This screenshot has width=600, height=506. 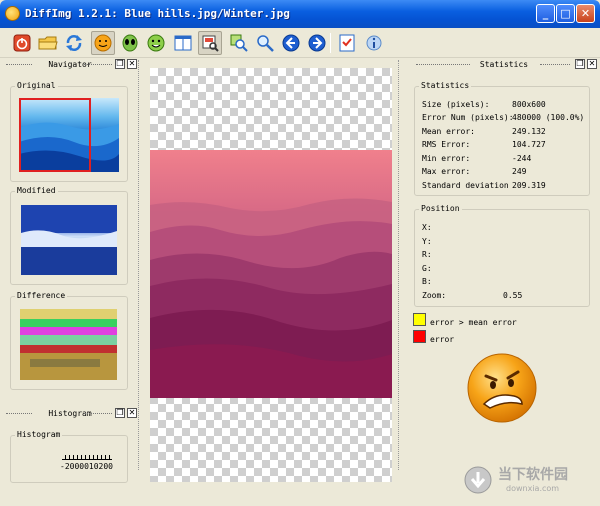 What do you see at coordinates (427, 227) in the screenshot?
I see `position-x-label: X:` at bounding box center [427, 227].